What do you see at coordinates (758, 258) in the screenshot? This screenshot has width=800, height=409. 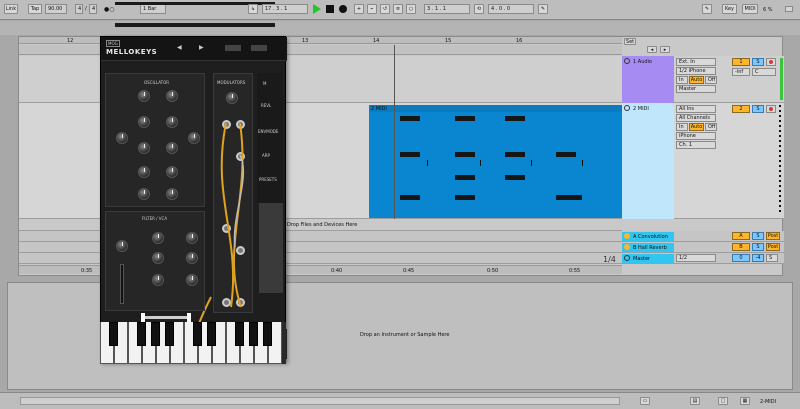 I see `master-cue-field: -4` at bounding box center [758, 258].